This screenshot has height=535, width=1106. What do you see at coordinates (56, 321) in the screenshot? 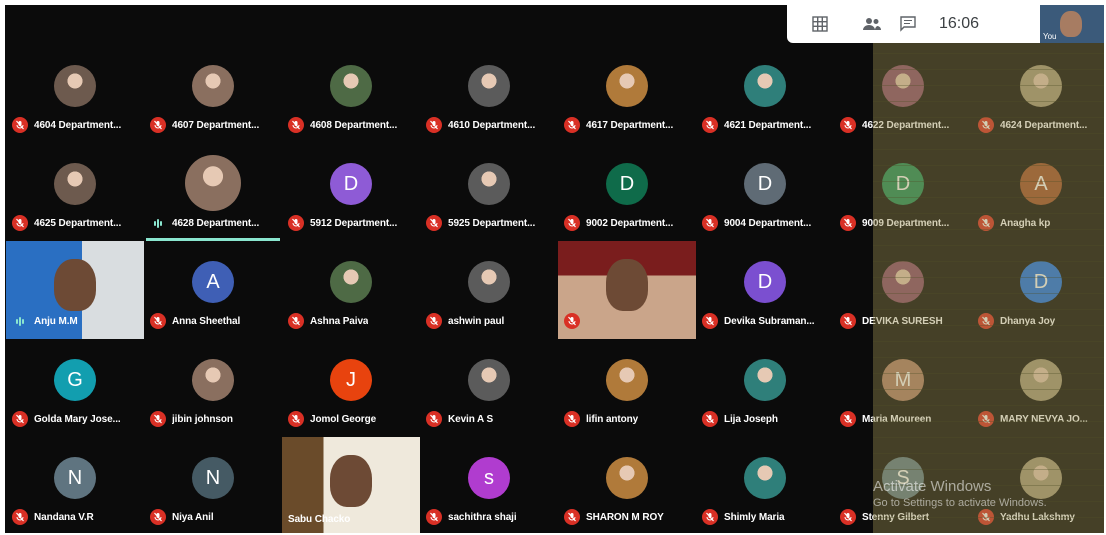
I see `participant-name: Anju M.M` at bounding box center [56, 321].